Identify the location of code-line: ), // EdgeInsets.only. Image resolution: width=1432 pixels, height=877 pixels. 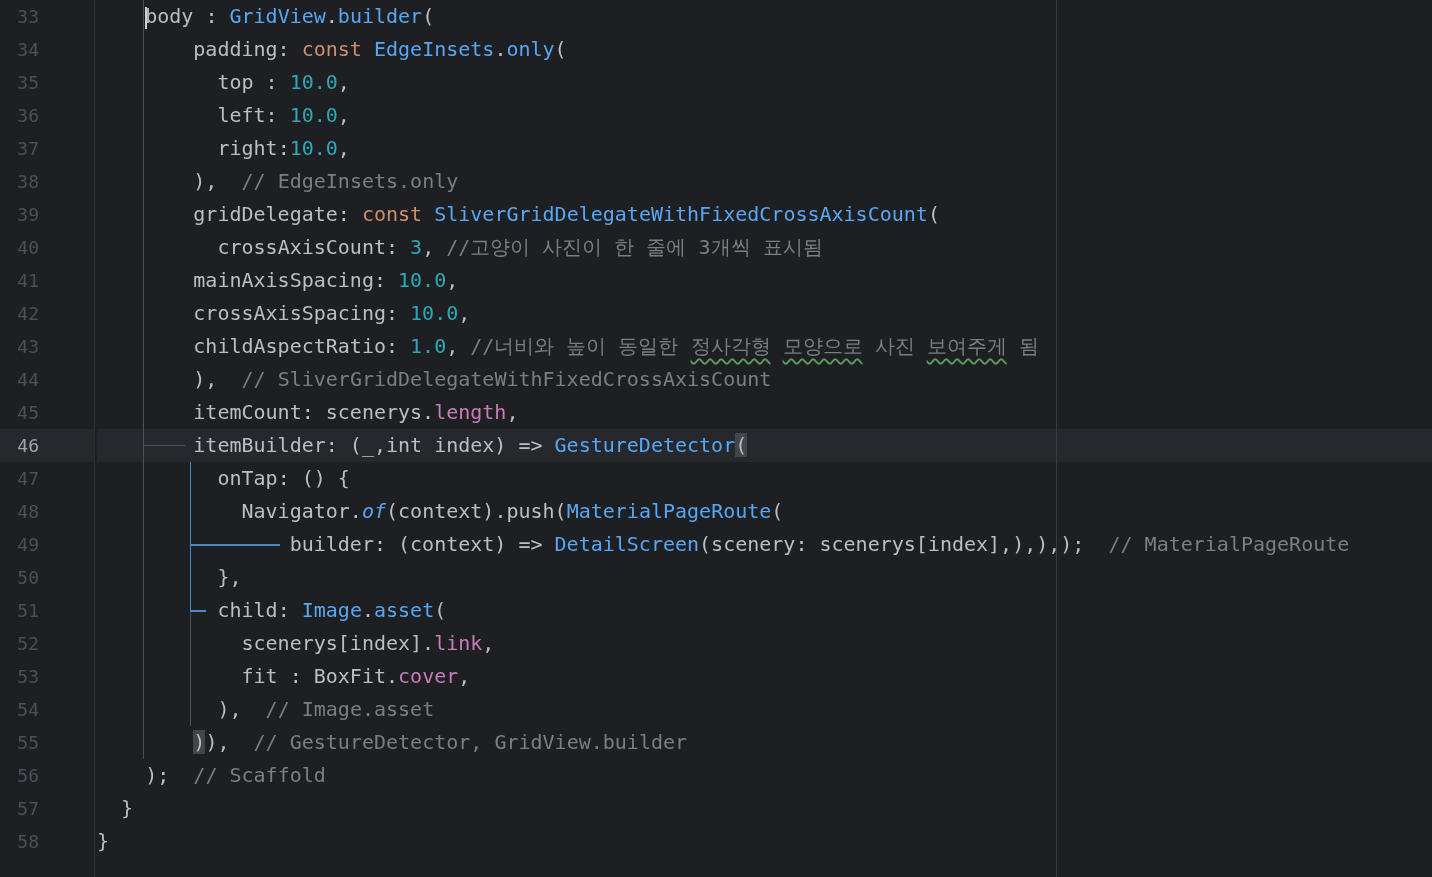
(325, 181).